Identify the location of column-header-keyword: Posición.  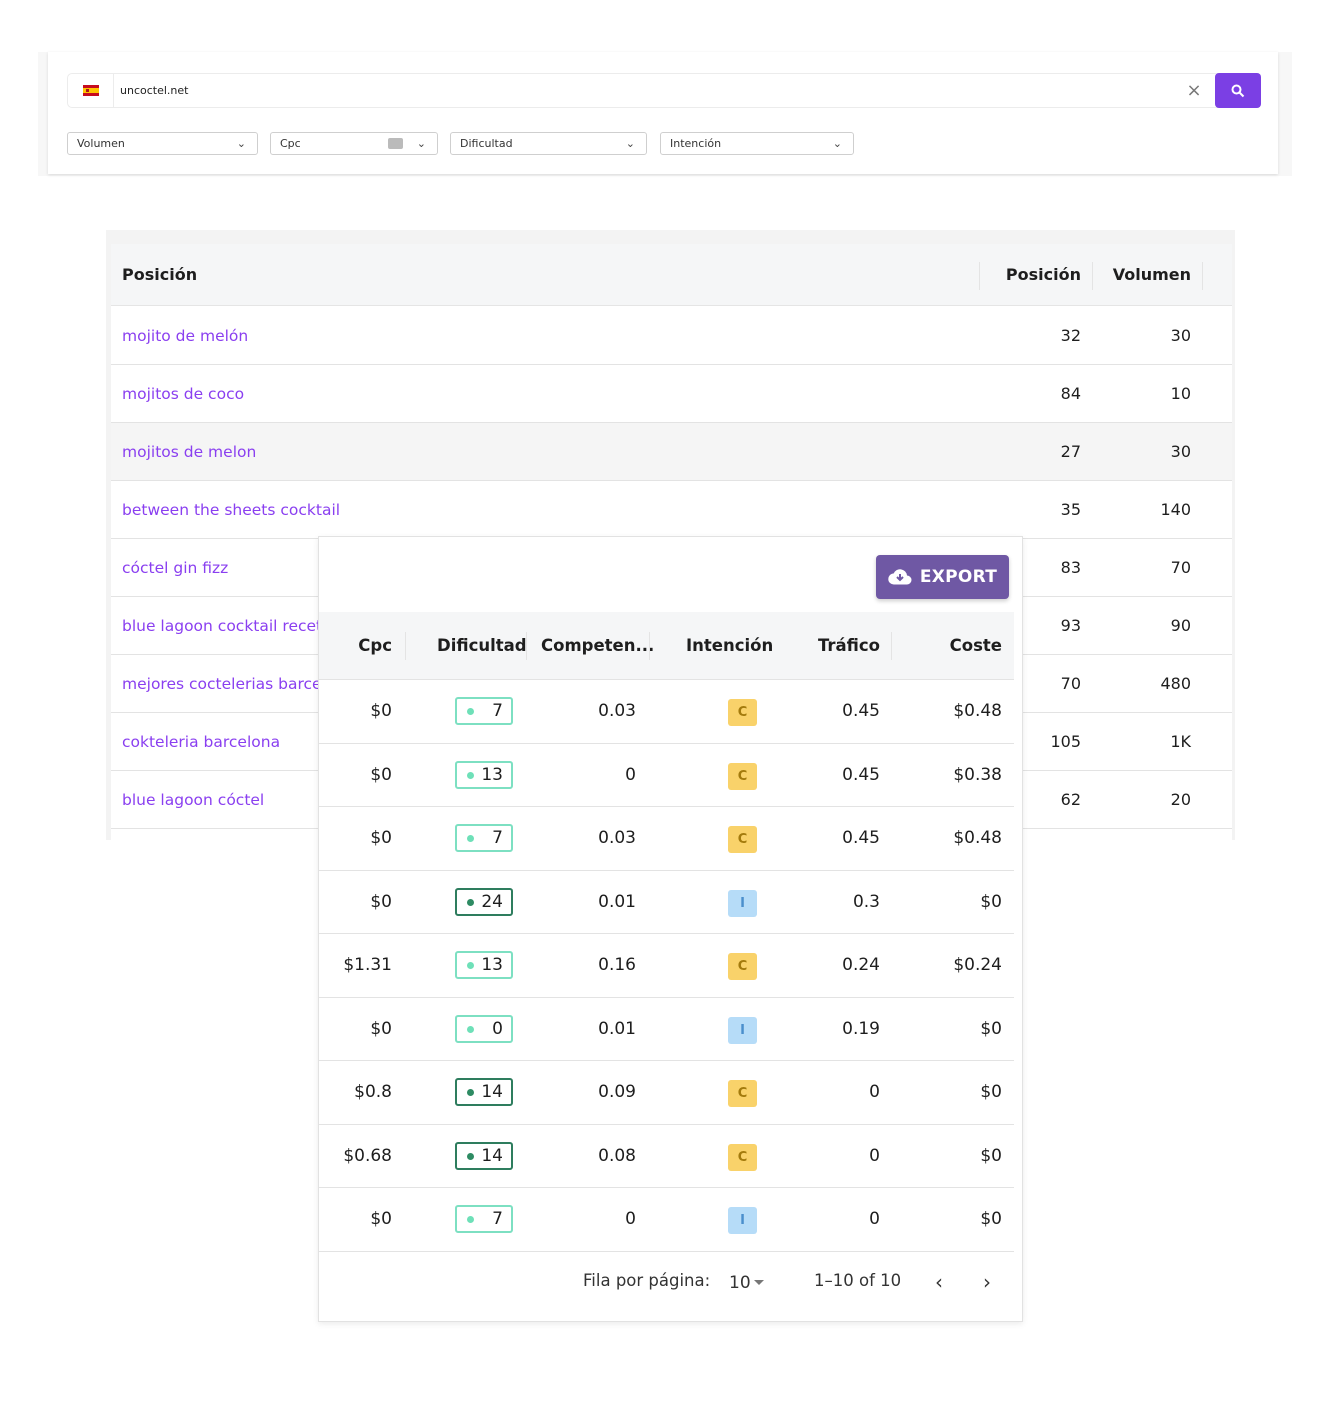
(159, 275).